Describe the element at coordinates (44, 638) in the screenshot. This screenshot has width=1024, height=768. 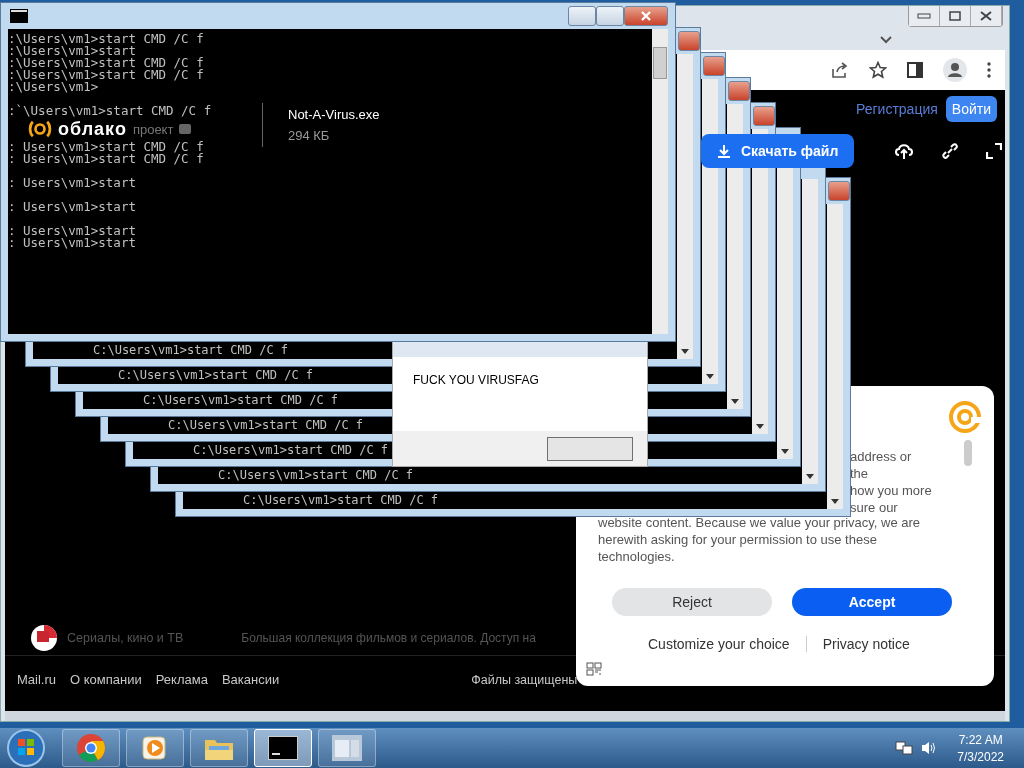
I see `promo-logo-icon` at that location.